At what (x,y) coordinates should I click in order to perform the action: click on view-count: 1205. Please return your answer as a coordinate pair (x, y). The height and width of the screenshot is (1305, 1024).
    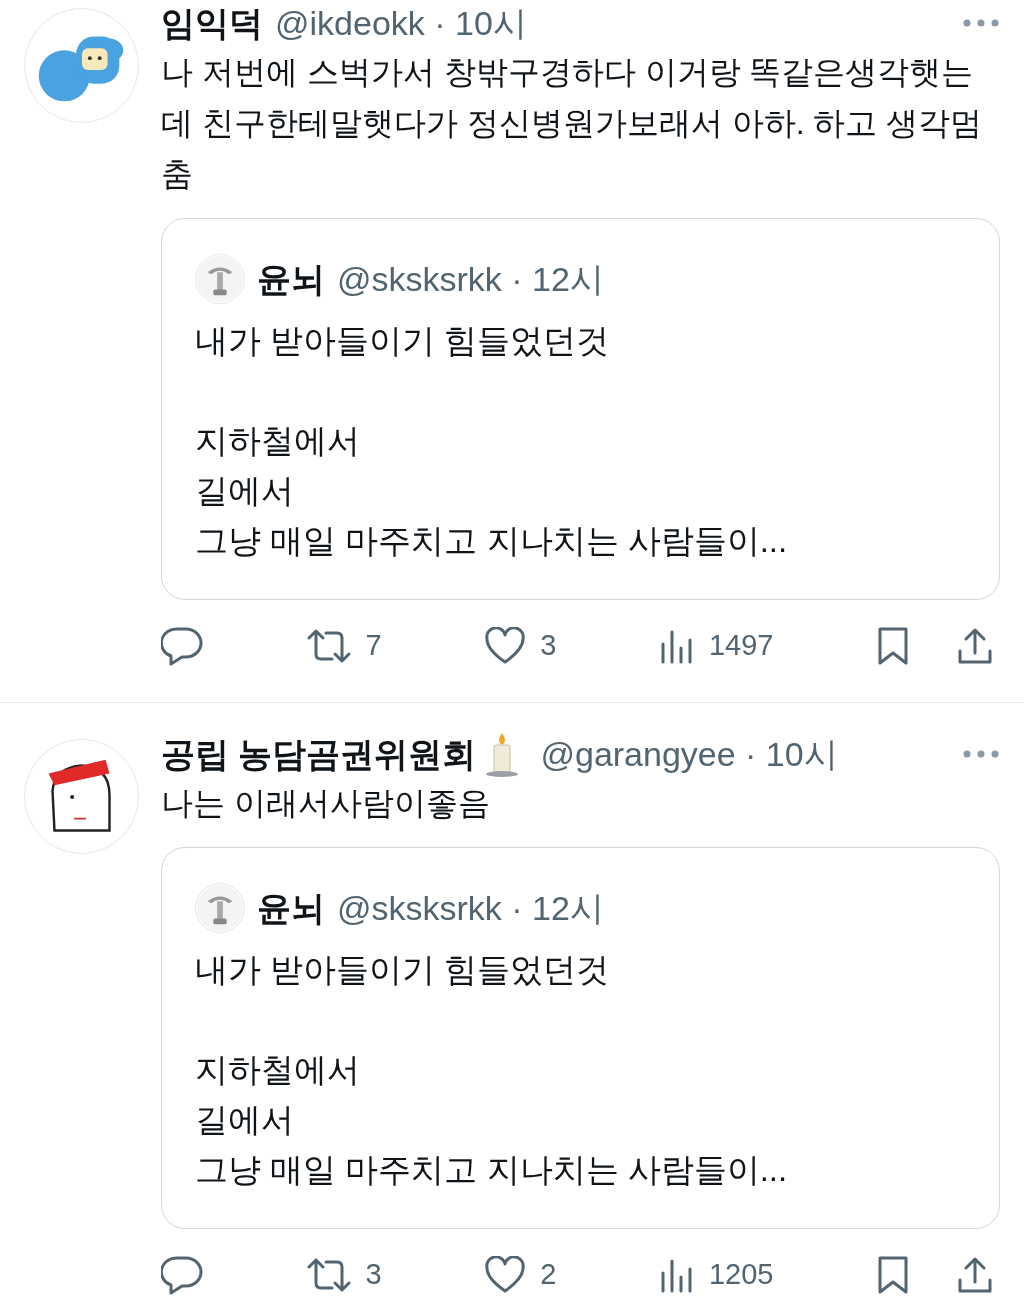
    Looking at the image, I should click on (741, 1275).